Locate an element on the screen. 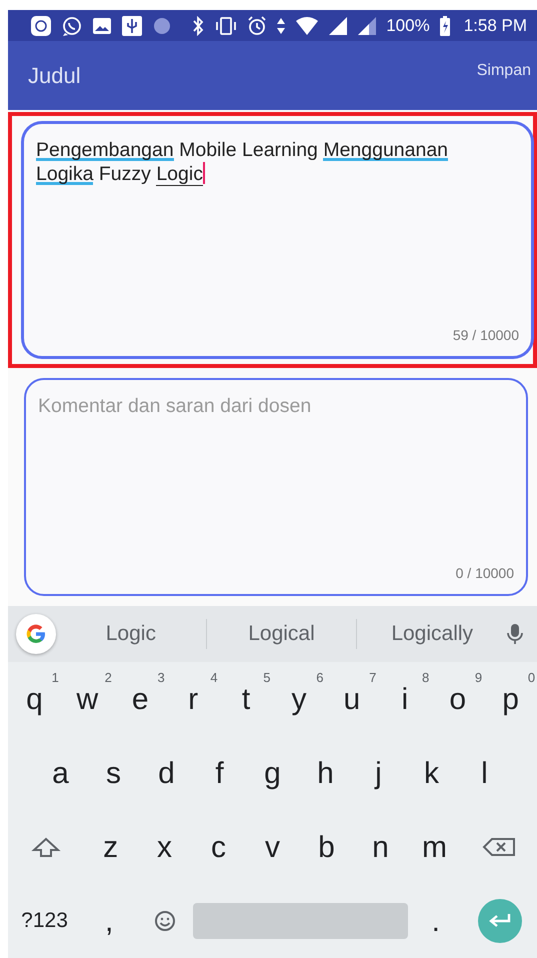 The width and height of the screenshot is (537, 958). microphone-icon is located at coordinates (515, 634).